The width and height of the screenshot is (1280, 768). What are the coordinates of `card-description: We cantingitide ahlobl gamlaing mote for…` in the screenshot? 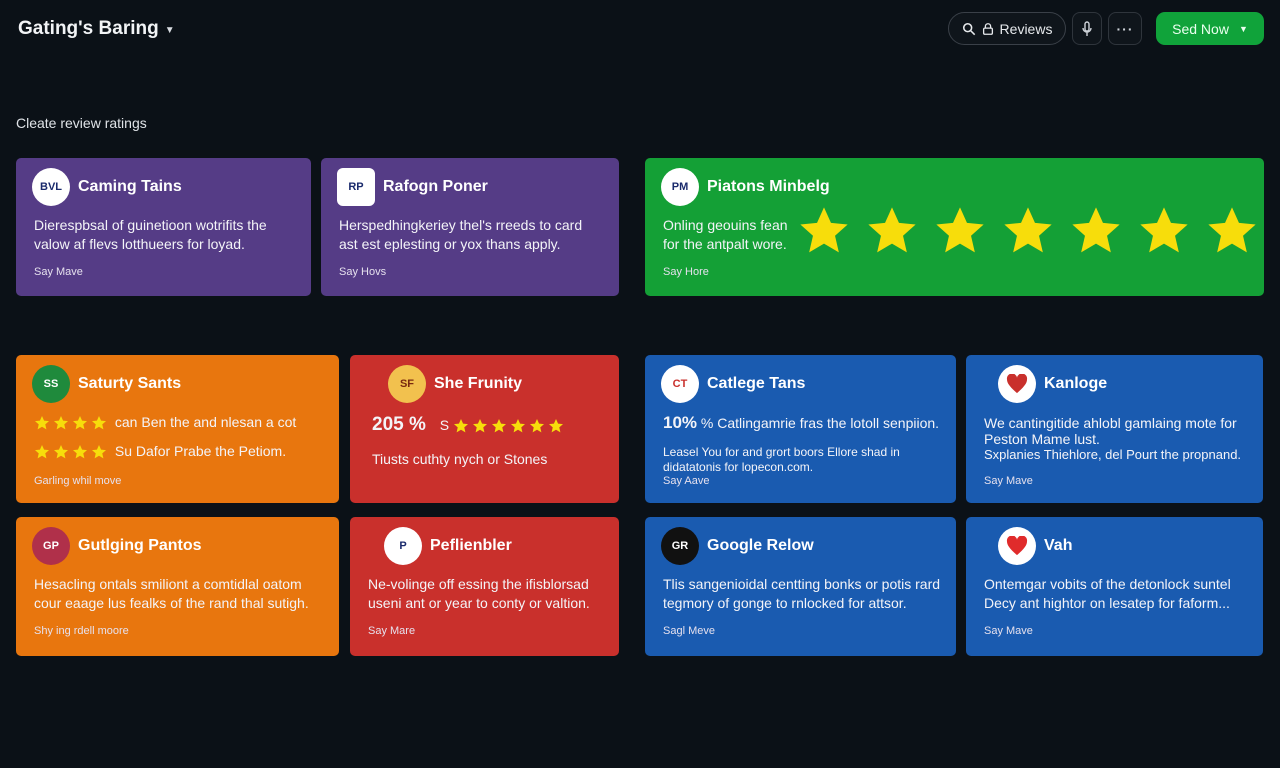 It's located at (1113, 438).